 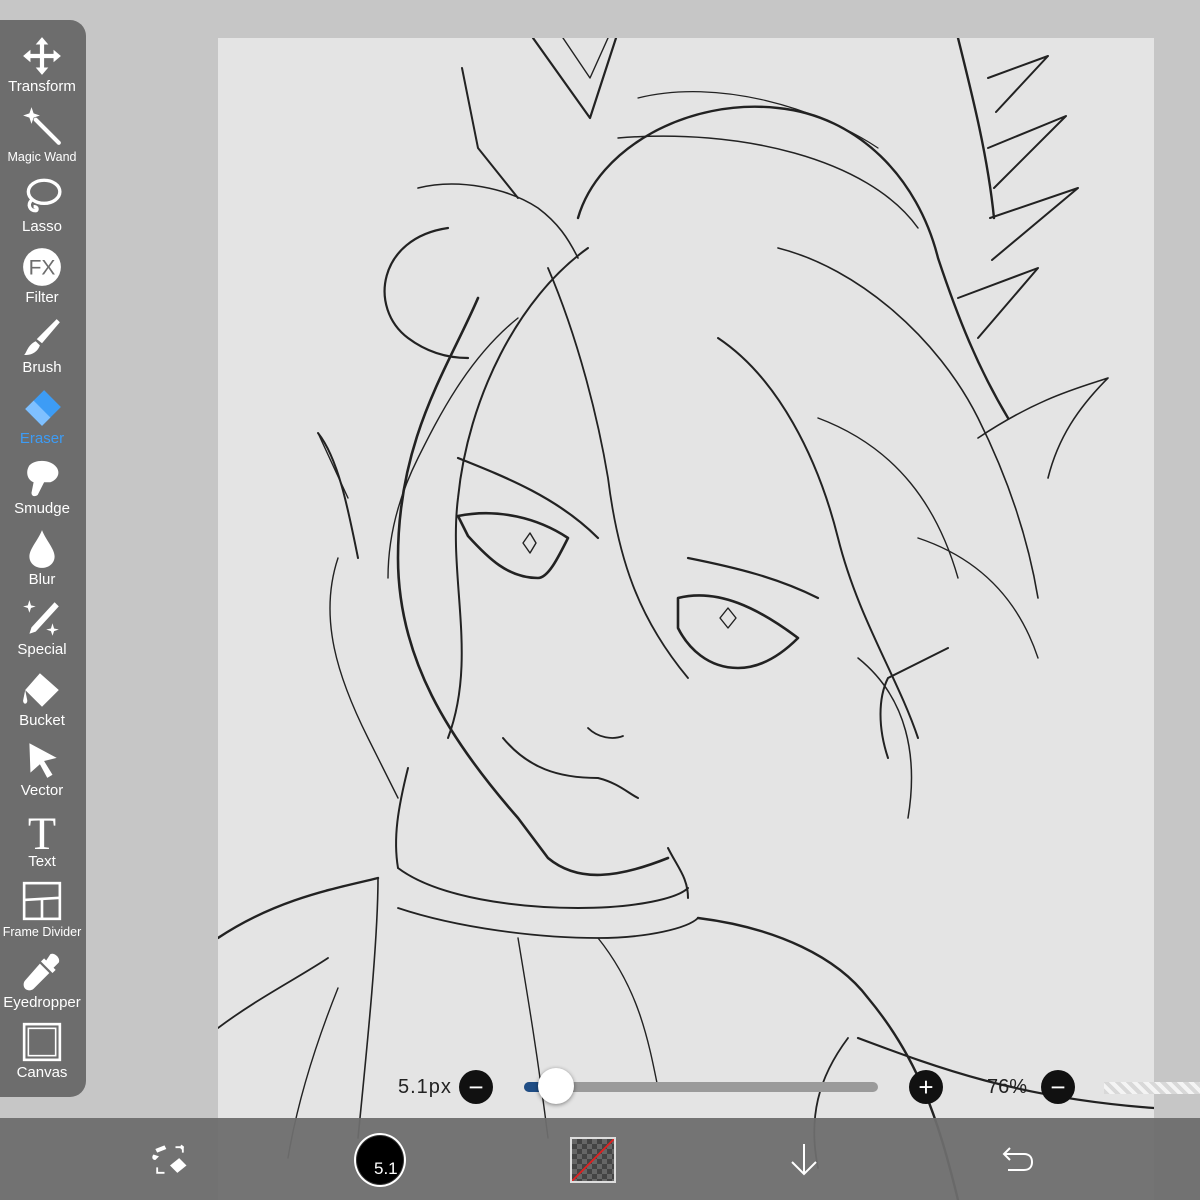 What do you see at coordinates (42, 157) in the screenshot?
I see `tool-label: Magic Wand` at bounding box center [42, 157].